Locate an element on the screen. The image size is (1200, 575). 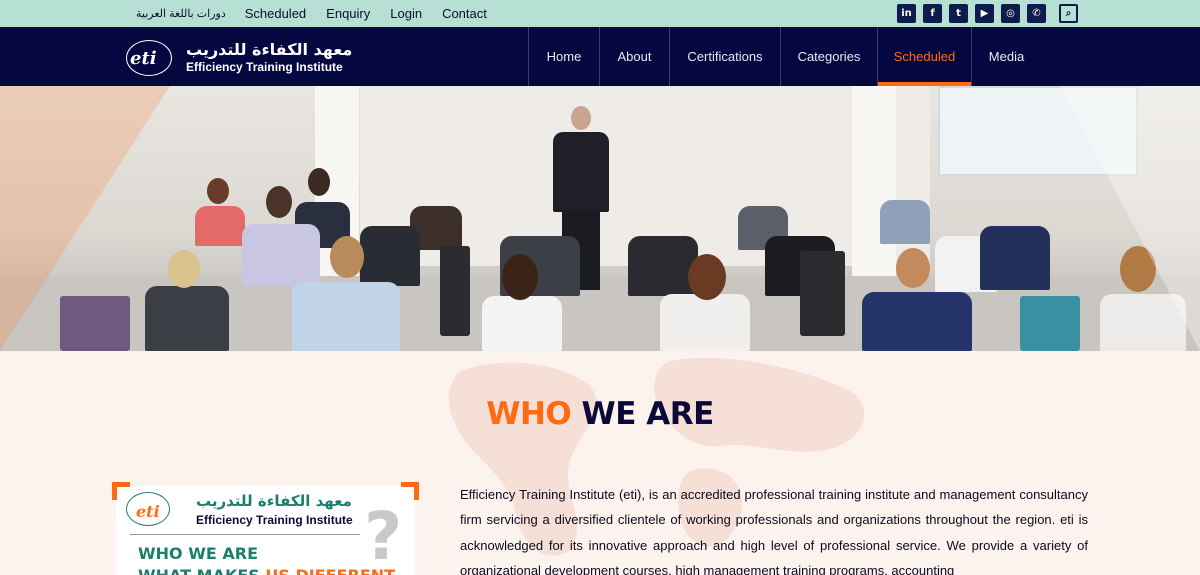
hero-column is located at coordinates (874, 186).